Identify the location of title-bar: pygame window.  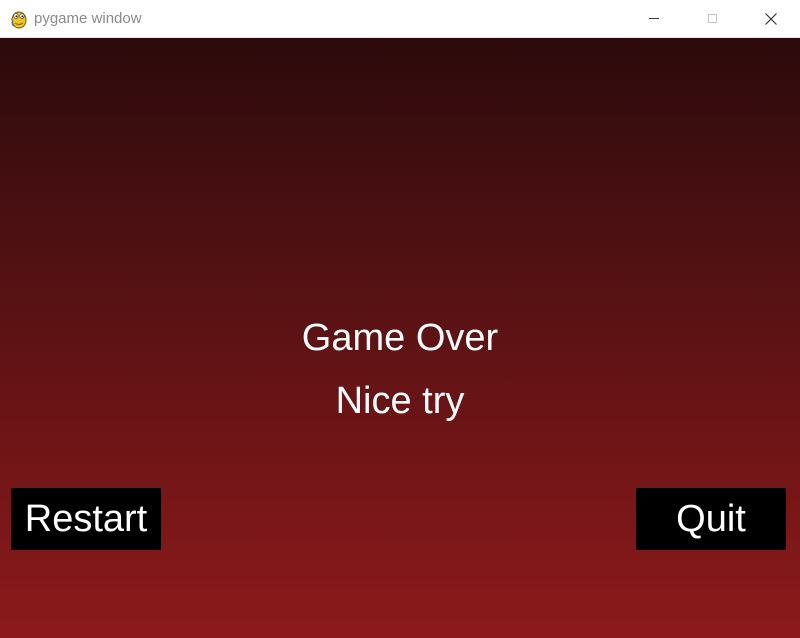
(400, 19).